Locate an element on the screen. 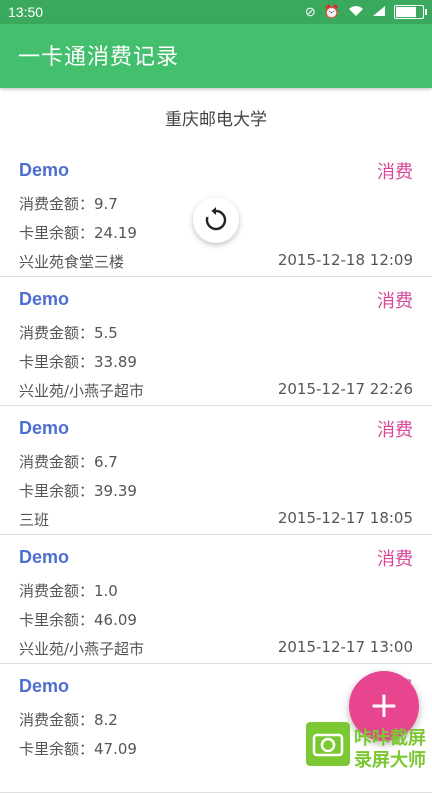 Image resolution: width=432 pixels, height=793 pixels. record-balance: 卡里余额：46.09 is located at coordinates (78, 620).